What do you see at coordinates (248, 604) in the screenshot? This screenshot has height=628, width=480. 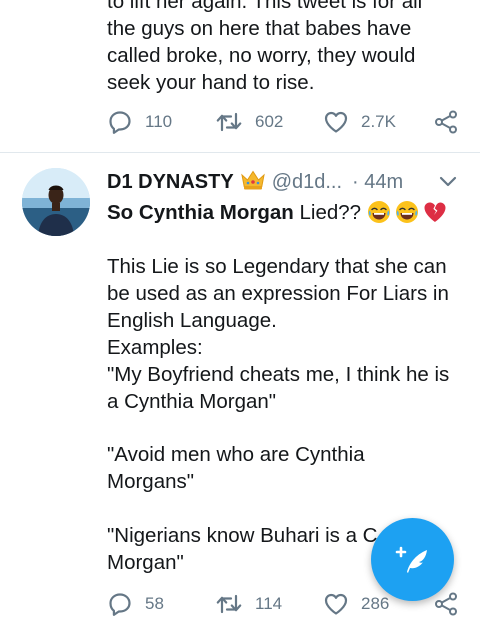 I see `retweet-button: 114` at bounding box center [248, 604].